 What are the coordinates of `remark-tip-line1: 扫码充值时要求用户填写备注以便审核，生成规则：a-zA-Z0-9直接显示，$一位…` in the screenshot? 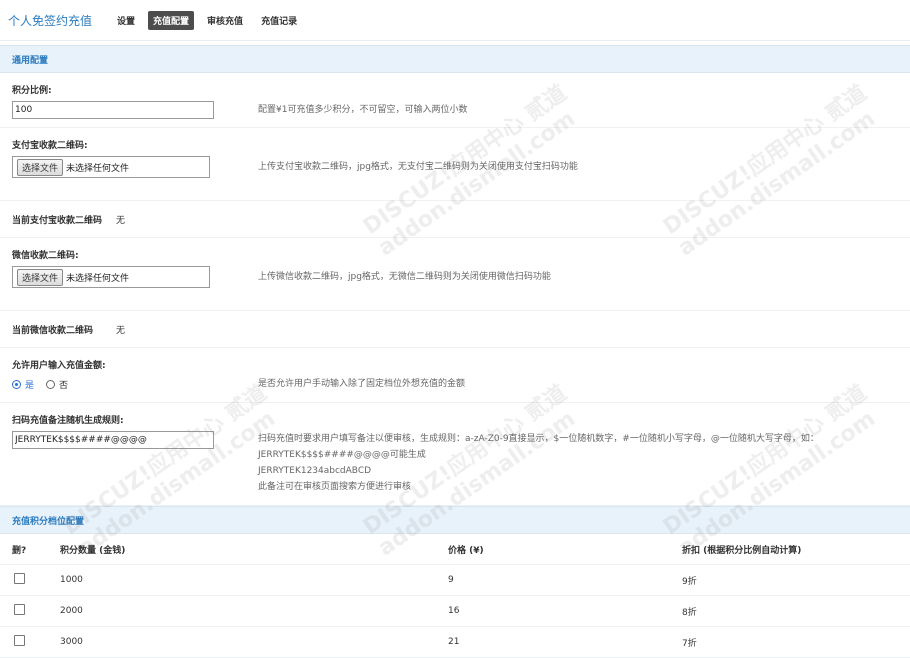 It's located at (538, 439).